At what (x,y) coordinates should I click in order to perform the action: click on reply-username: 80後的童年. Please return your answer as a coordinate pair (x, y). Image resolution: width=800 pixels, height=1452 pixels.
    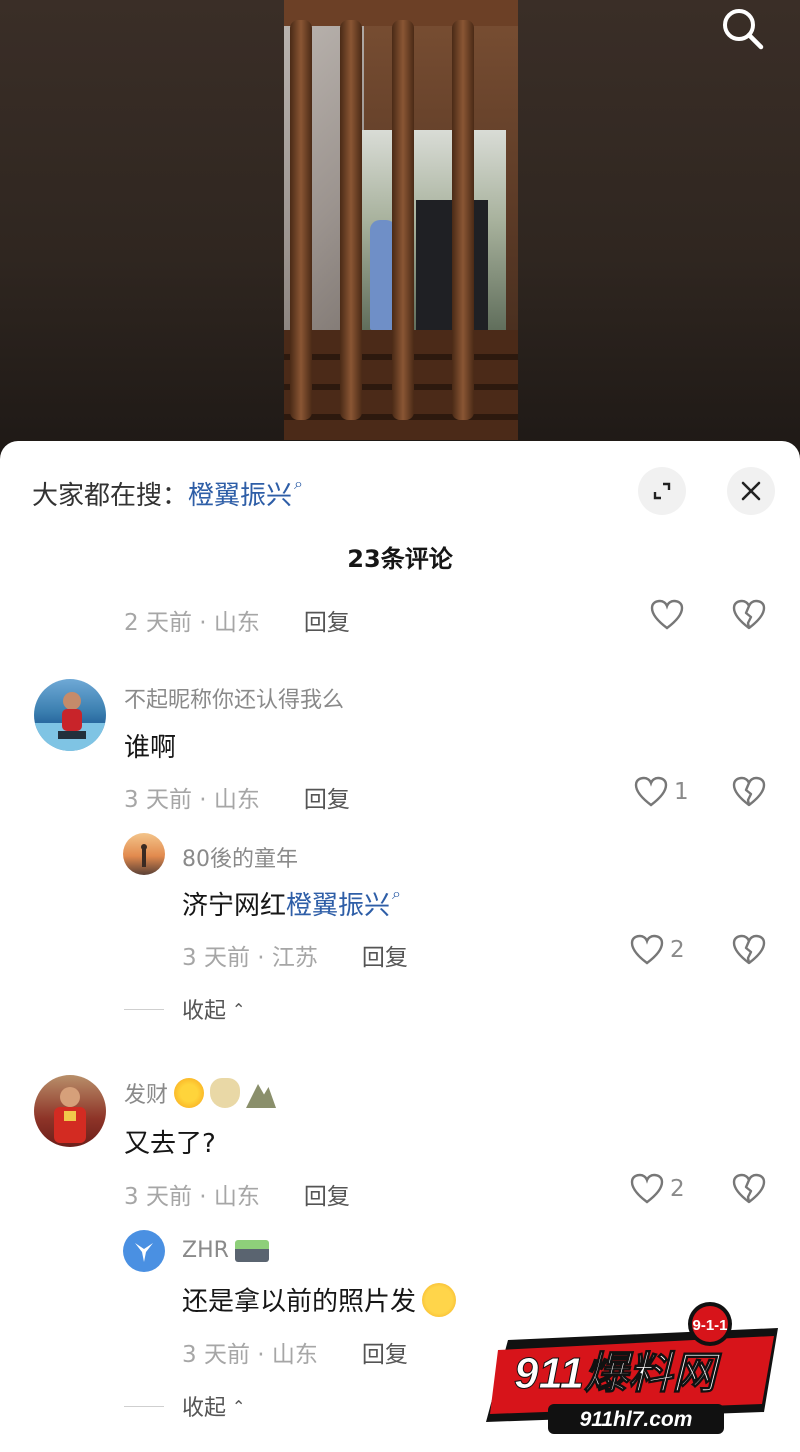
    Looking at the image, I should click on (240, 857).